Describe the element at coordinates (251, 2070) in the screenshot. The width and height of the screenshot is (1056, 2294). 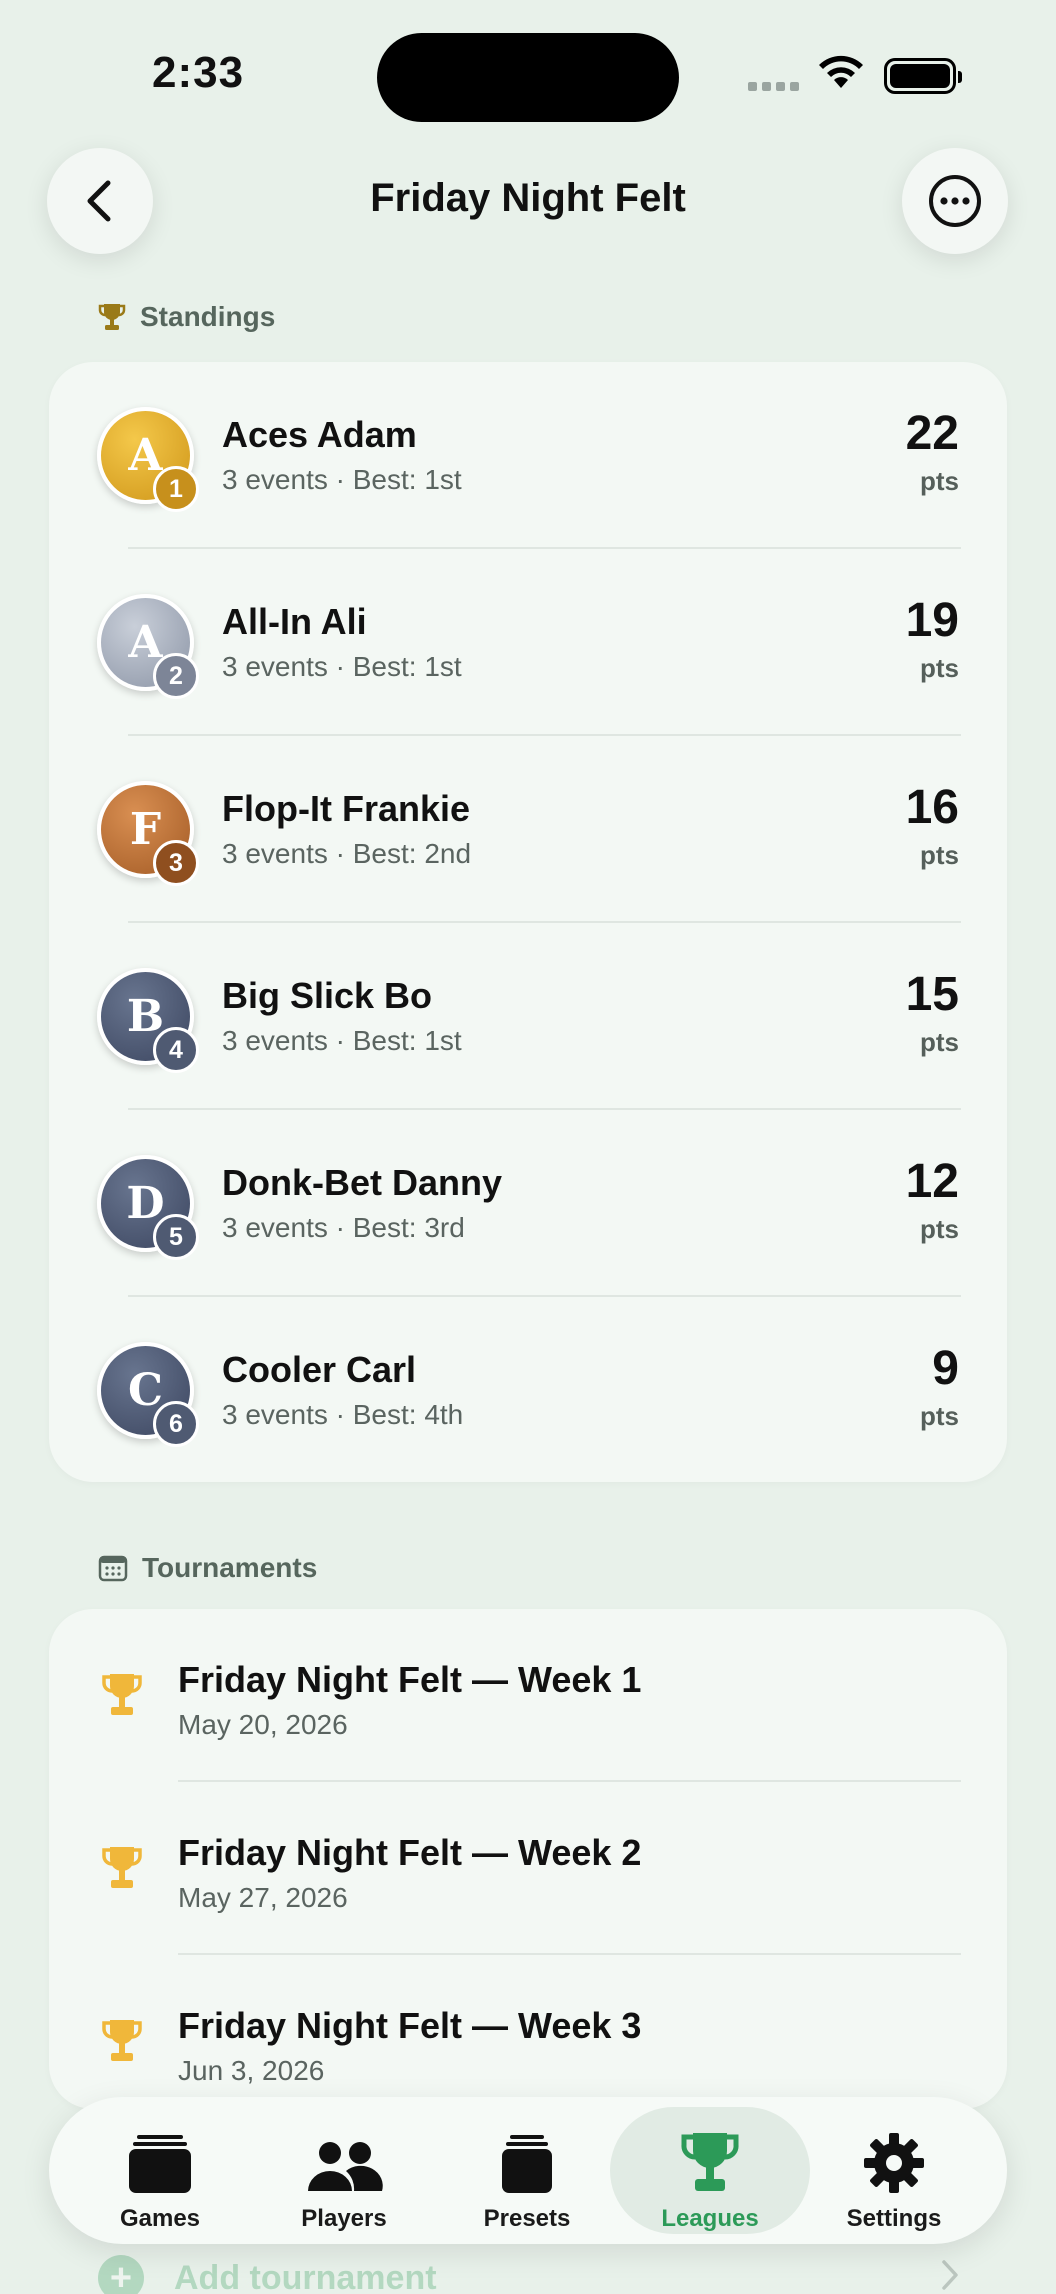
I see `tournament-date: Jun 3, 2026` at that location.